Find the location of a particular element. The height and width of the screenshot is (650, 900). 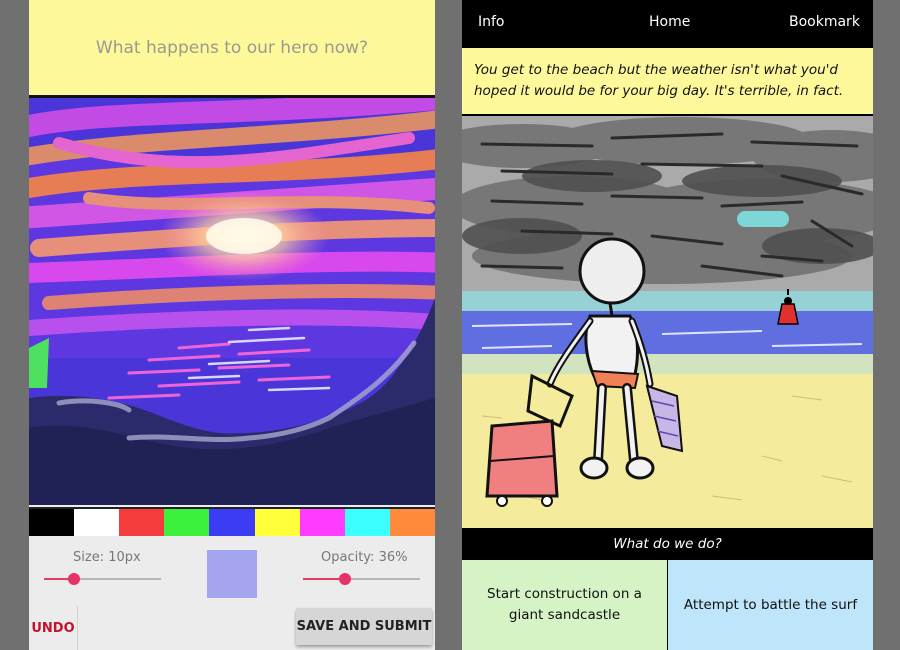

choice-sandcastle: Start construction on a giant sandcastle is located at coordinates (564, 605).